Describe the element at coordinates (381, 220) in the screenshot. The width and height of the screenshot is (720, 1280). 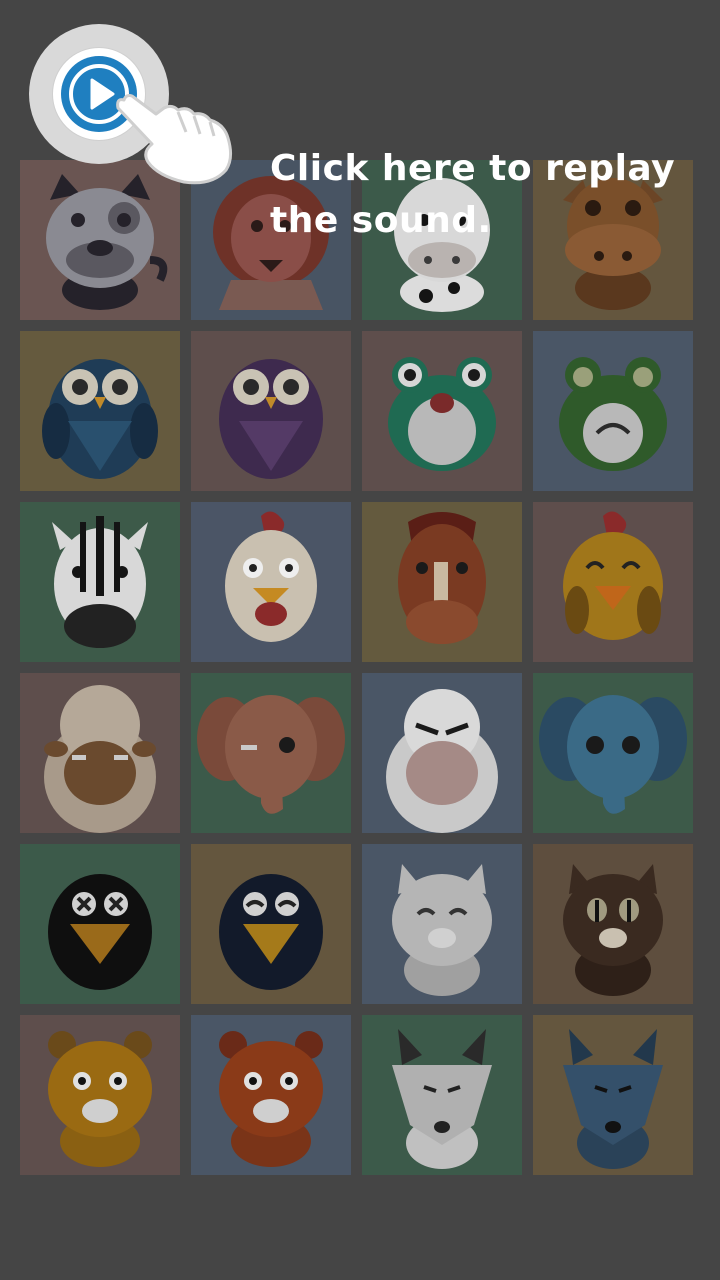
I see `hint-line-2: the sound.` at that location.